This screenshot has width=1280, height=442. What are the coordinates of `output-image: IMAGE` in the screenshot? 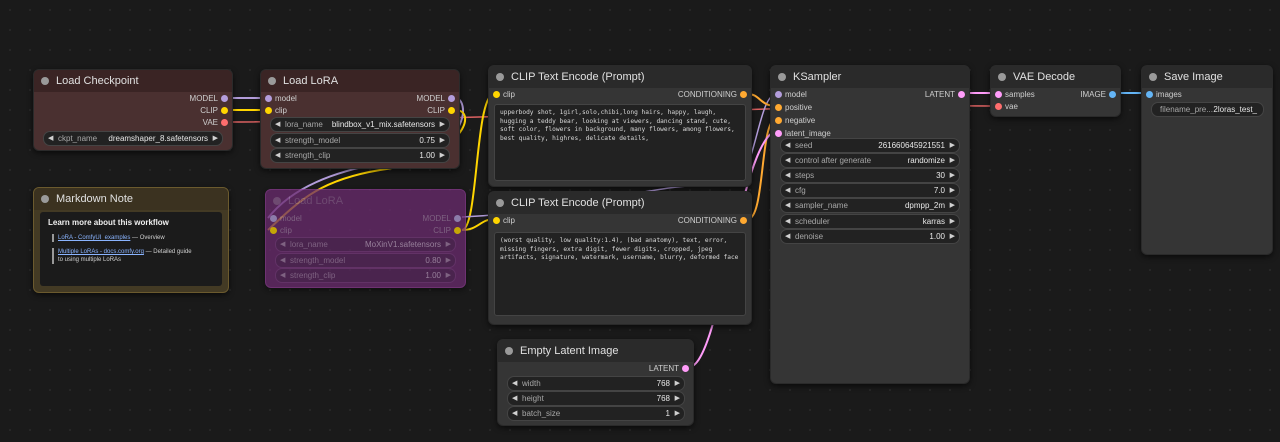 It's located at (1098, 95).